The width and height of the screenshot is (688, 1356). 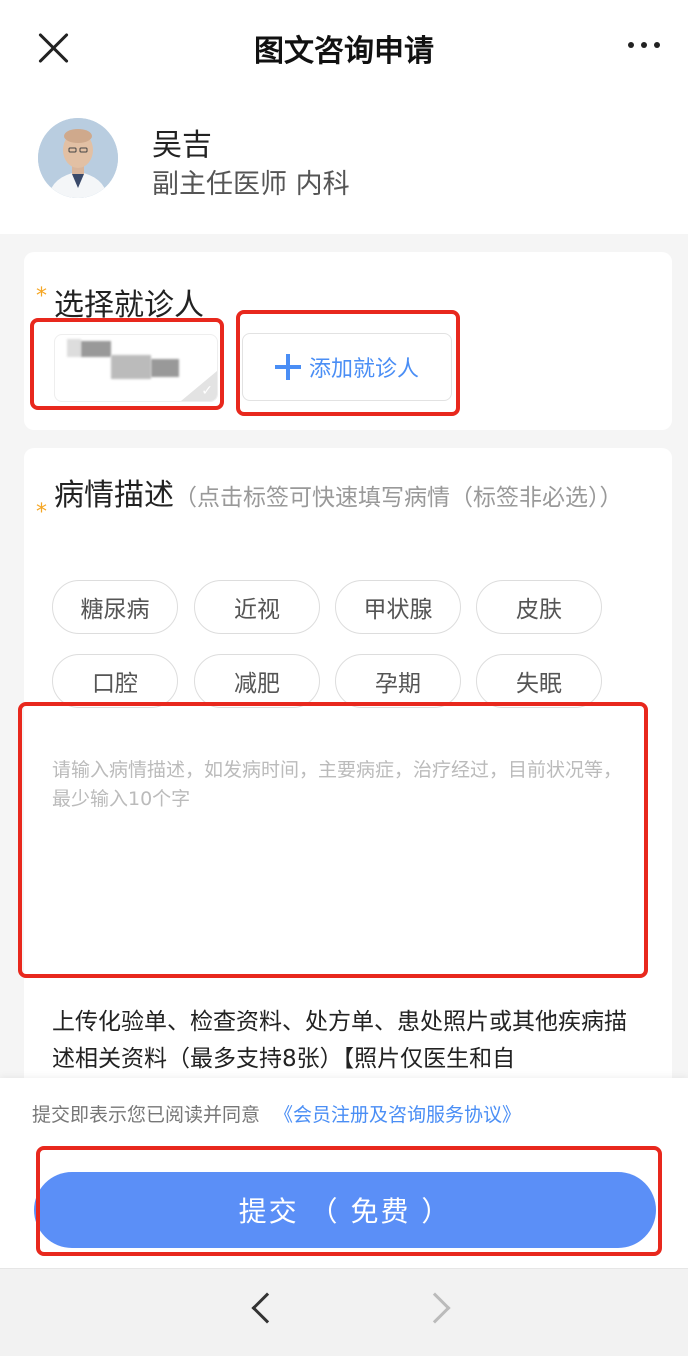 What do you see at coordinates (344, 1312) in the screenshot?
I see `browser-nav-bar` at bounding box center [344, 1312].